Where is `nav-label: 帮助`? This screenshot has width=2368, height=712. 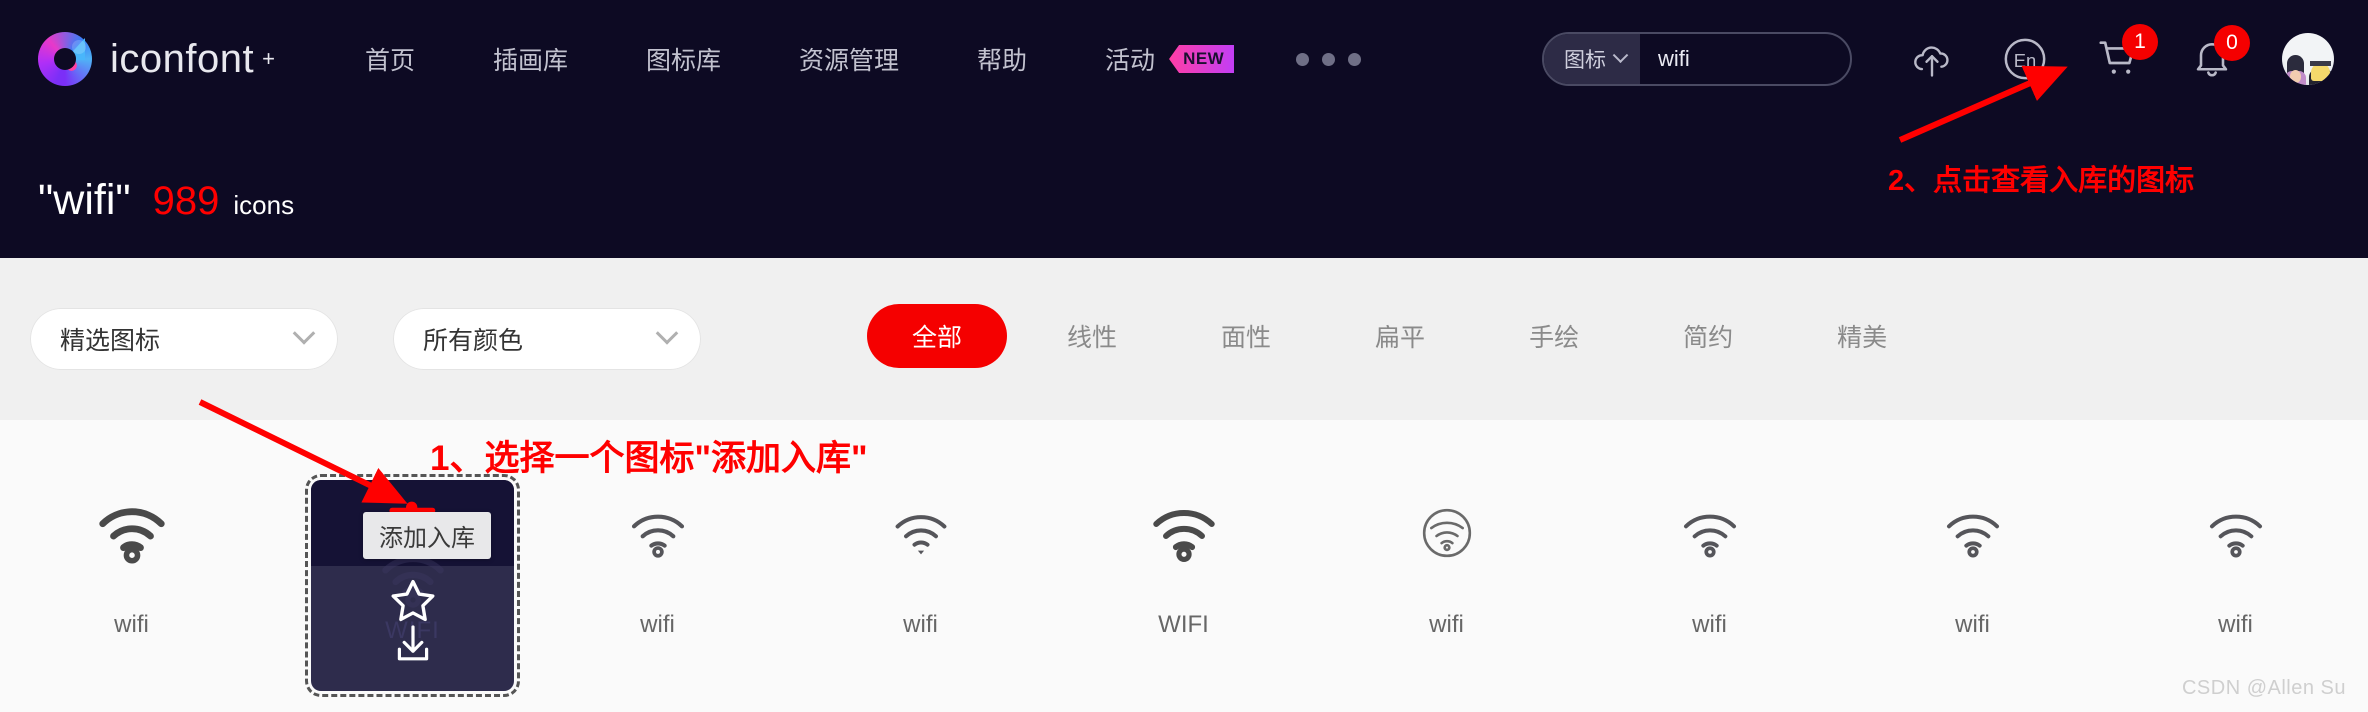 nav-label: 帮助 is located at coordinates (1002, 61).